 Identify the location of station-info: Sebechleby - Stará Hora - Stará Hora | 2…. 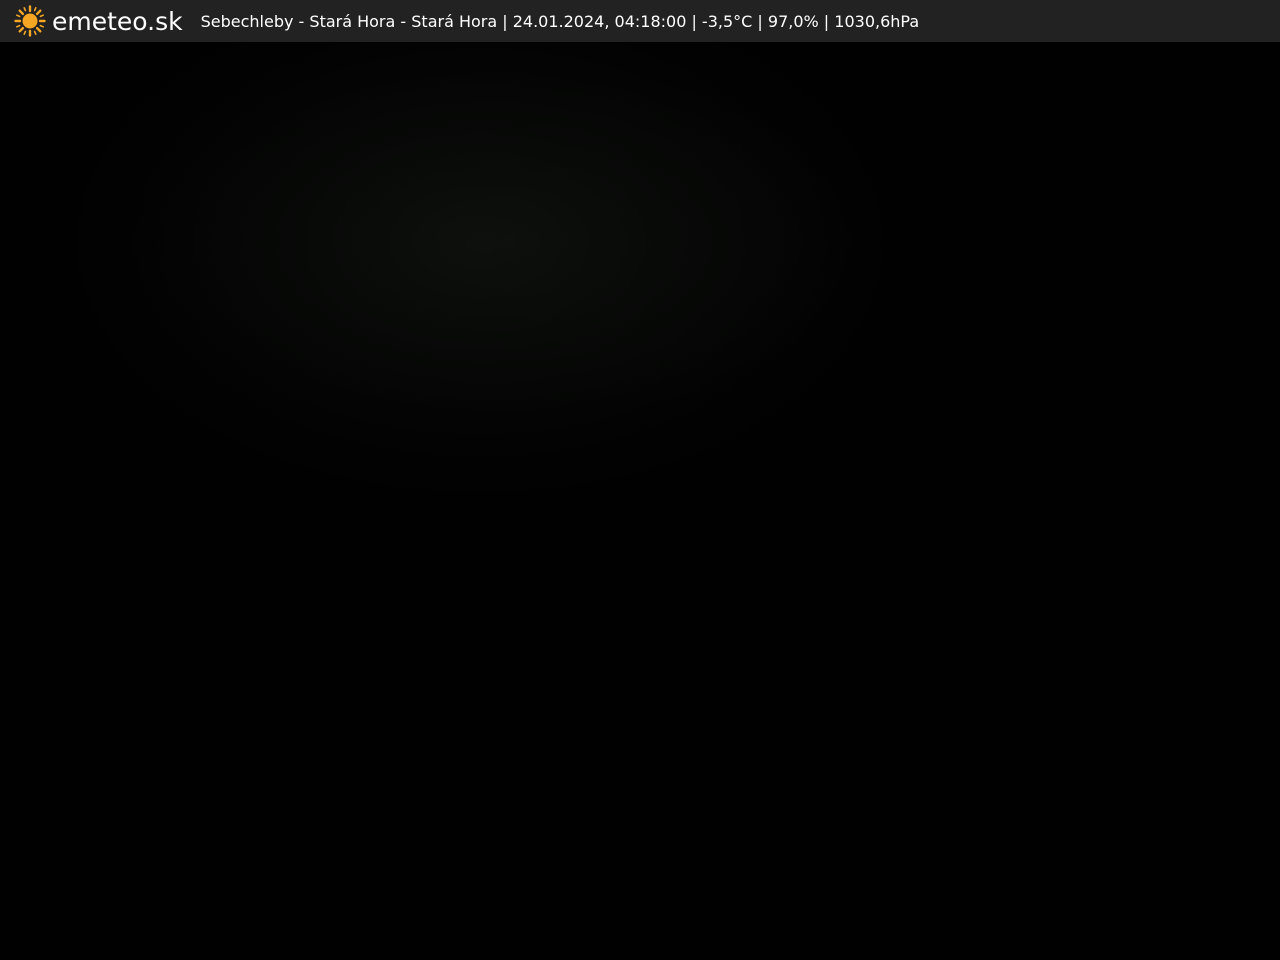
(560, 21).